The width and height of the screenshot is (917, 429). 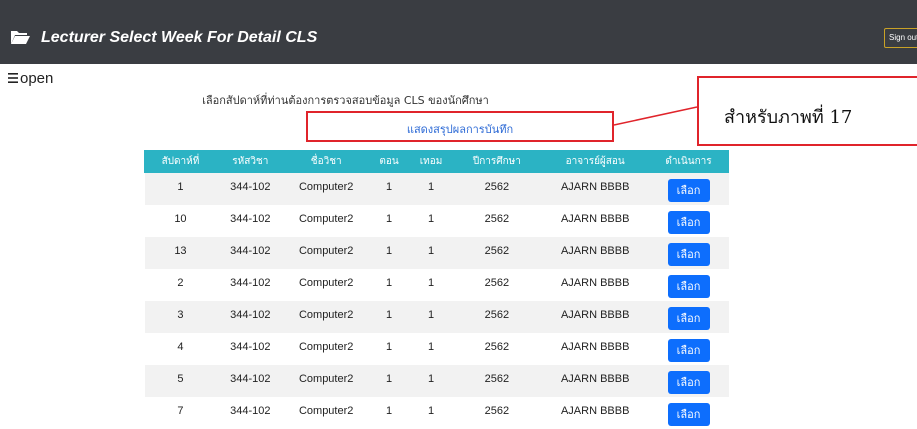 What do you see at coordinates (180, 380) in the screenshot?
I see `cell-week: 5` at bounding box center [180, 380].